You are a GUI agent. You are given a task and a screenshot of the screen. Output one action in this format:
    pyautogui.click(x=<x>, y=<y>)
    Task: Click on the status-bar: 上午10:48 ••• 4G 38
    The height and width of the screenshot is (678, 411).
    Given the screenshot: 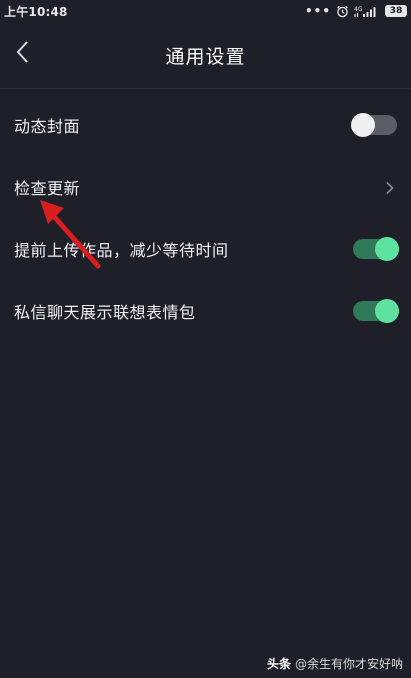 What is the action you would take?
    pyautogui.click(x=205, y=11)
    